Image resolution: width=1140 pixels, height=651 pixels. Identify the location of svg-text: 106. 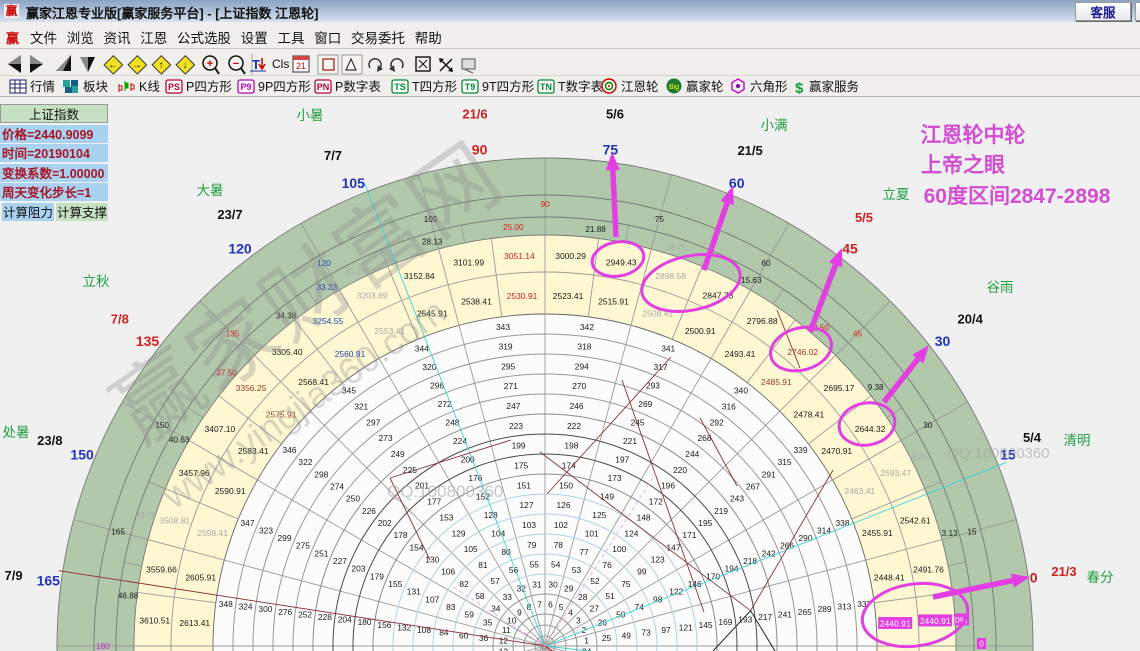
(448, 572).